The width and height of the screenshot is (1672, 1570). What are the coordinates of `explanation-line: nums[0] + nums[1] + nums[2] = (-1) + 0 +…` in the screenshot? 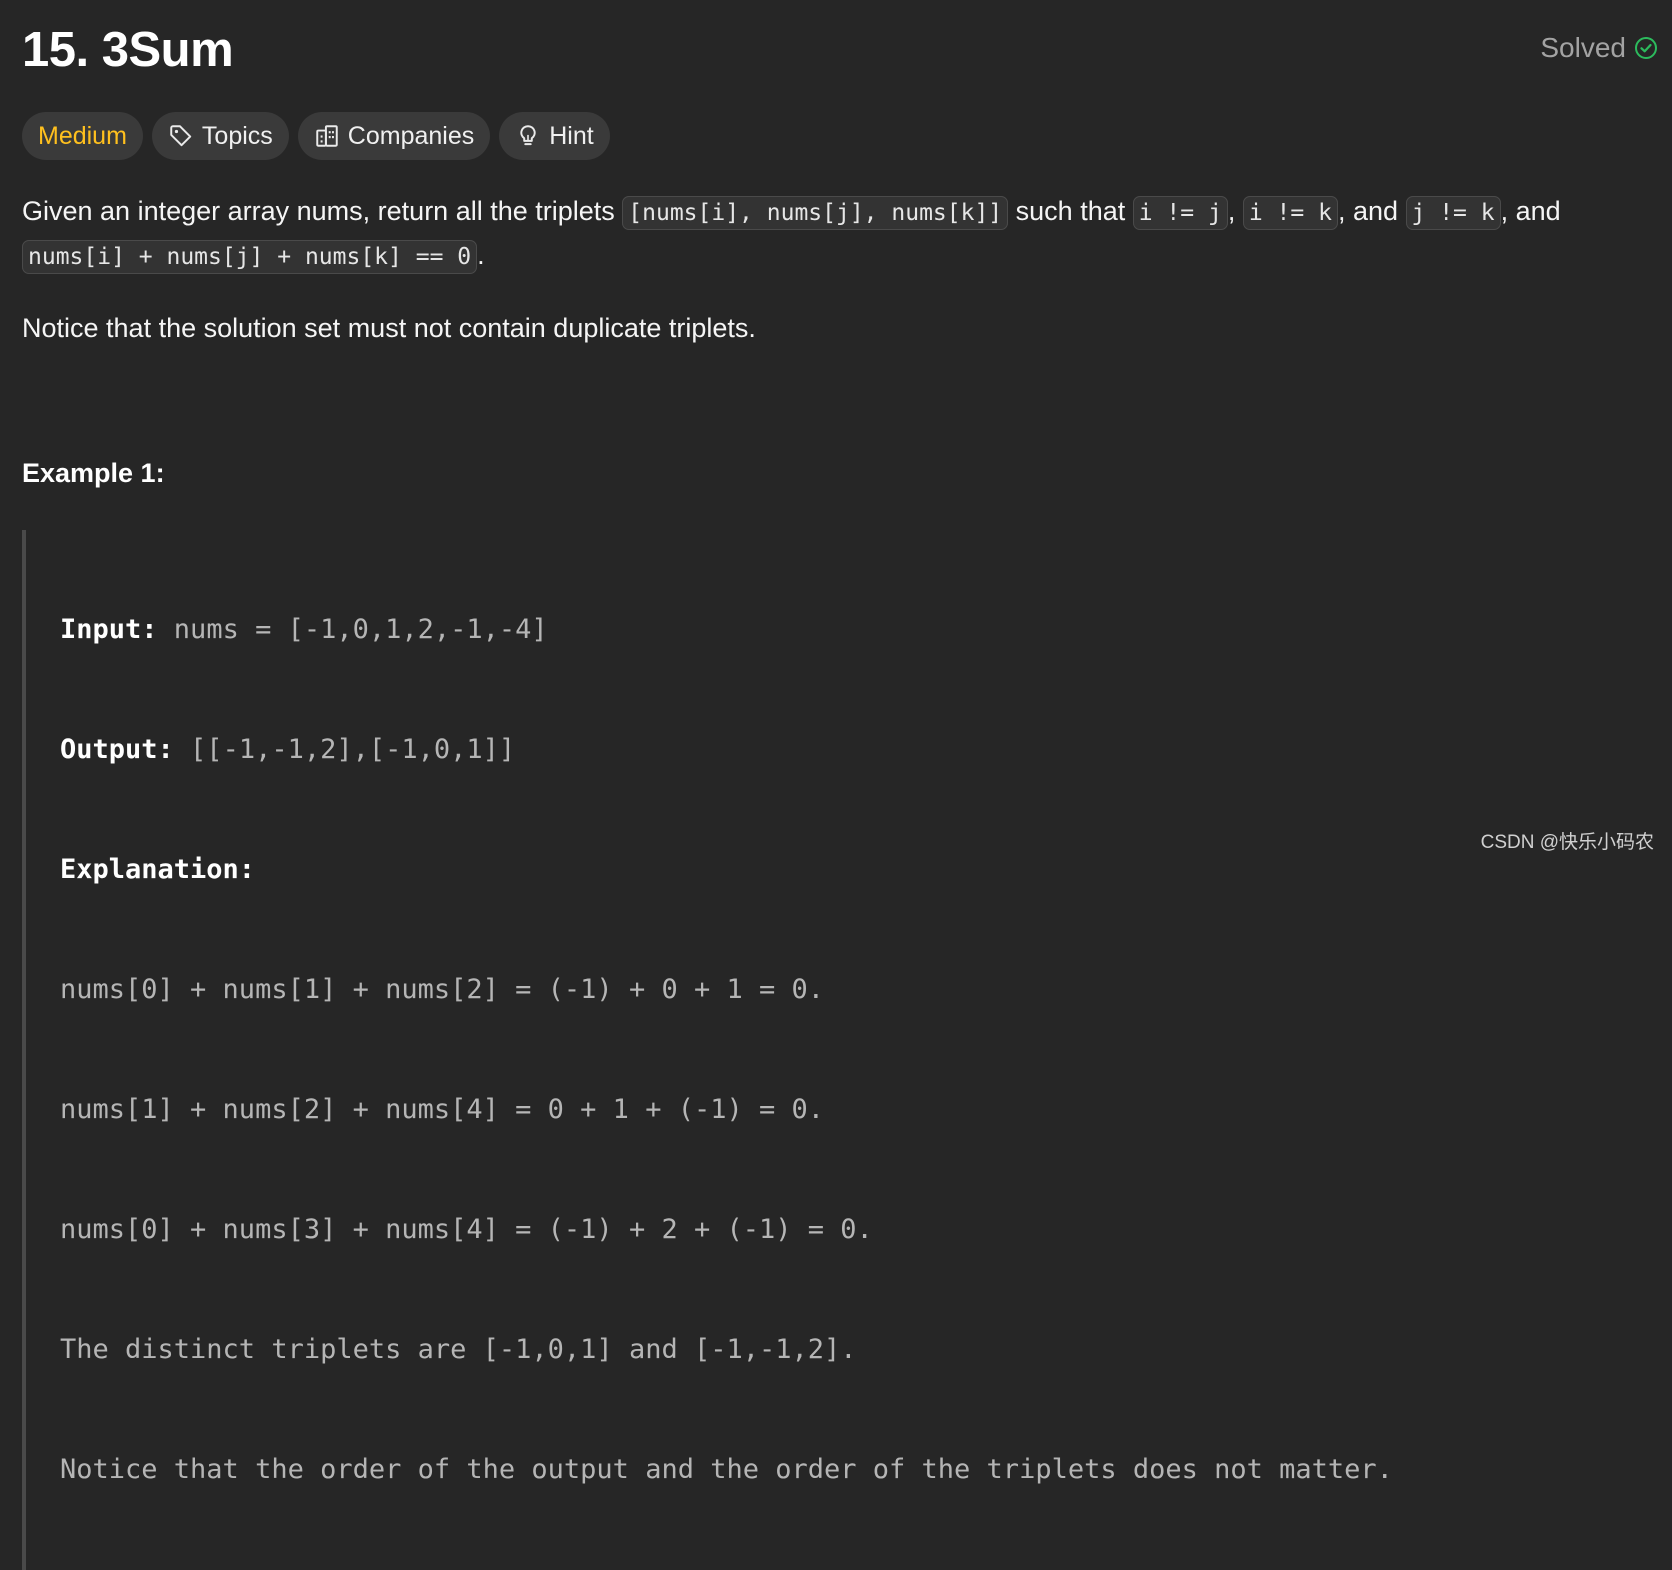 It's located at (442, 989).